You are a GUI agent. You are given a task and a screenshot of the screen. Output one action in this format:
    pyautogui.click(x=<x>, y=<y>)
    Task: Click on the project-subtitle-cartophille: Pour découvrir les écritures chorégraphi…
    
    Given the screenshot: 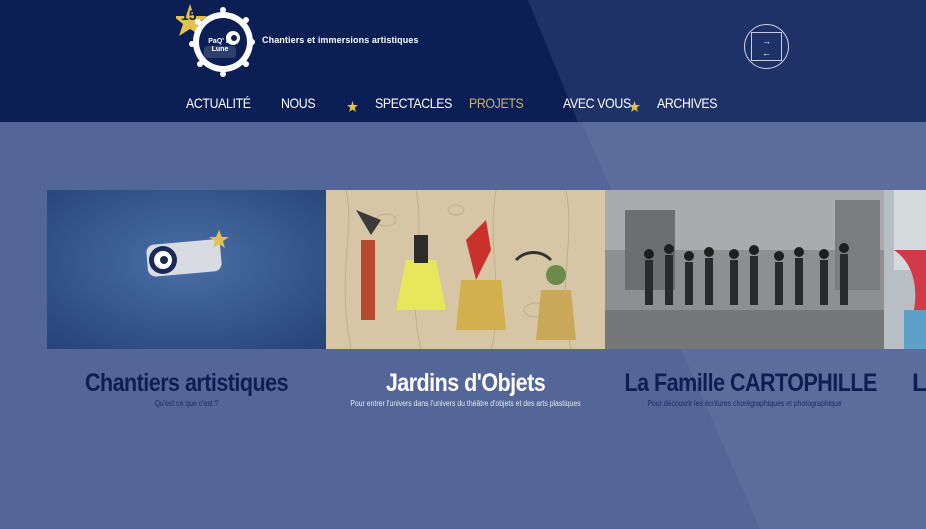 What is the action you would take?
    pyautogui.click(x=744, y=403)
    